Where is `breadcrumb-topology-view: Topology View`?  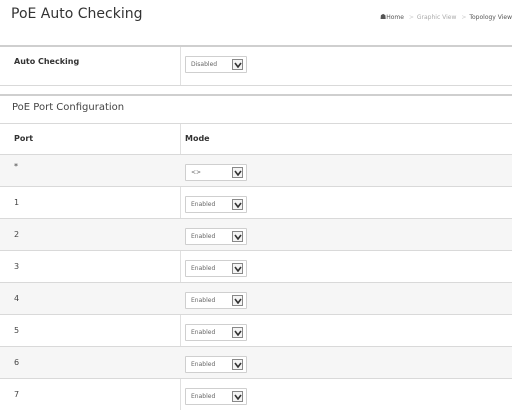 breadcrumb-topology-view: Topology View is located at coordinates (490, 17).